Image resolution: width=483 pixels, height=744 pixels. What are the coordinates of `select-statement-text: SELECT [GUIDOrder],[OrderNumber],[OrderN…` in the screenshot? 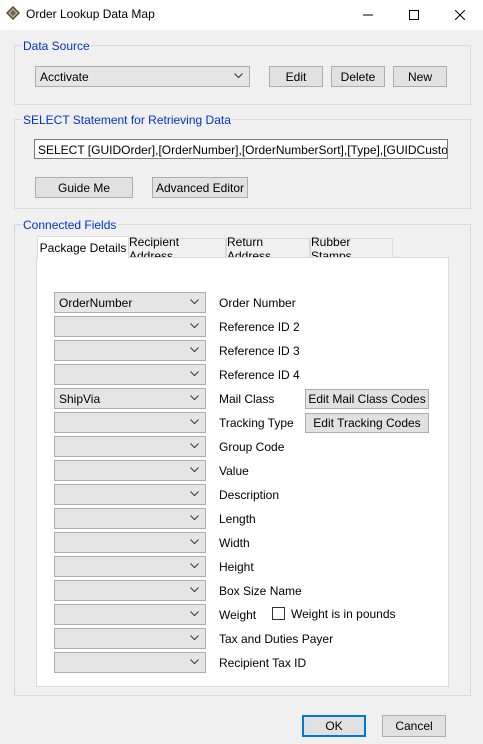 It's located at (243, 150).